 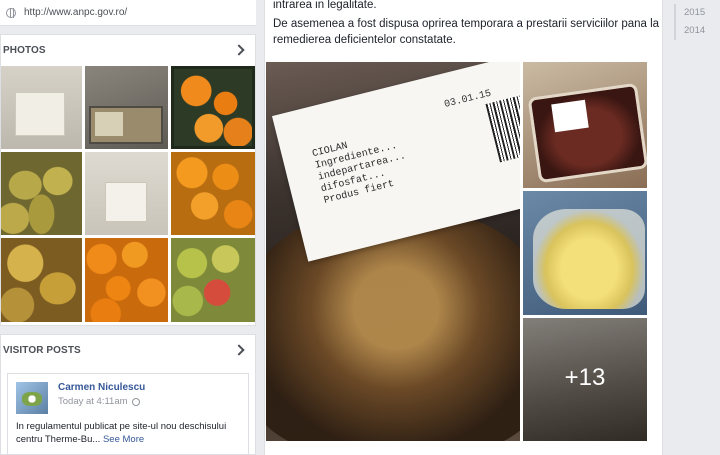 I want to click on avatar, so click(x=32, y=398).